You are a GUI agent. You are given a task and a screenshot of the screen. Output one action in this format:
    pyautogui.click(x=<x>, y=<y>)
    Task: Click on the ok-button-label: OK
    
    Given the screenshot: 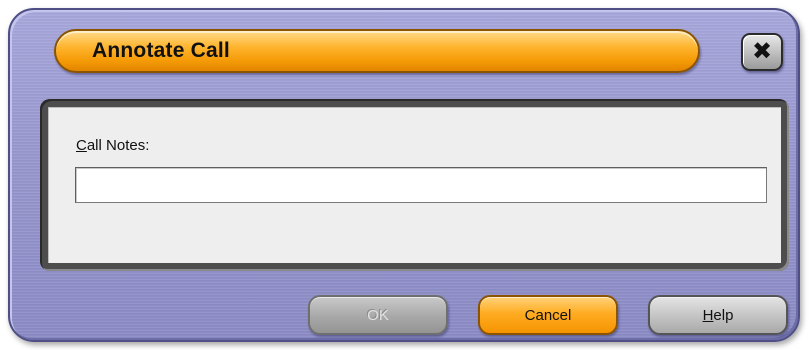 What is the action you would take?
    pyautogui.click(x=378, y=315)
    